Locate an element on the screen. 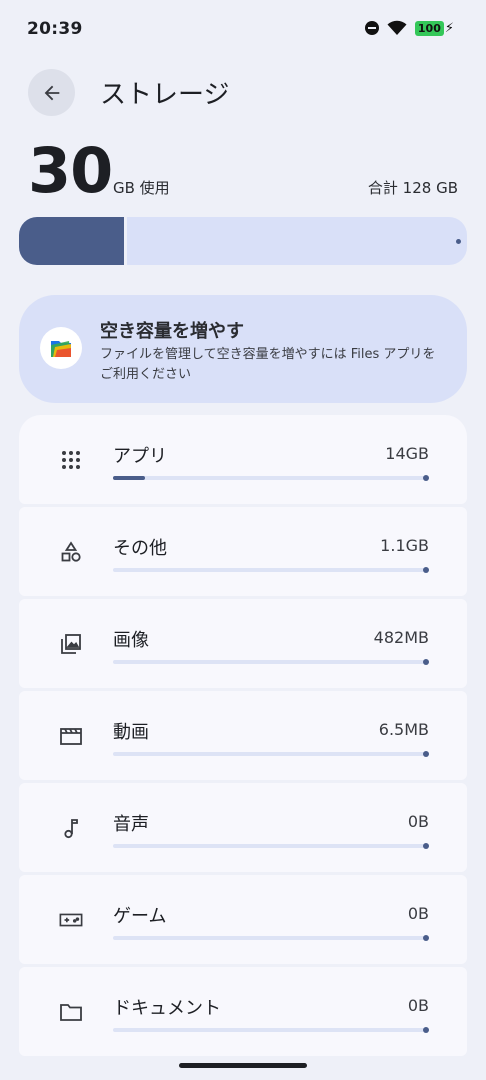 The width and height of the screenshot is (486, 1080). charging-icon: ⚡ is located at coordinates (449, 28).